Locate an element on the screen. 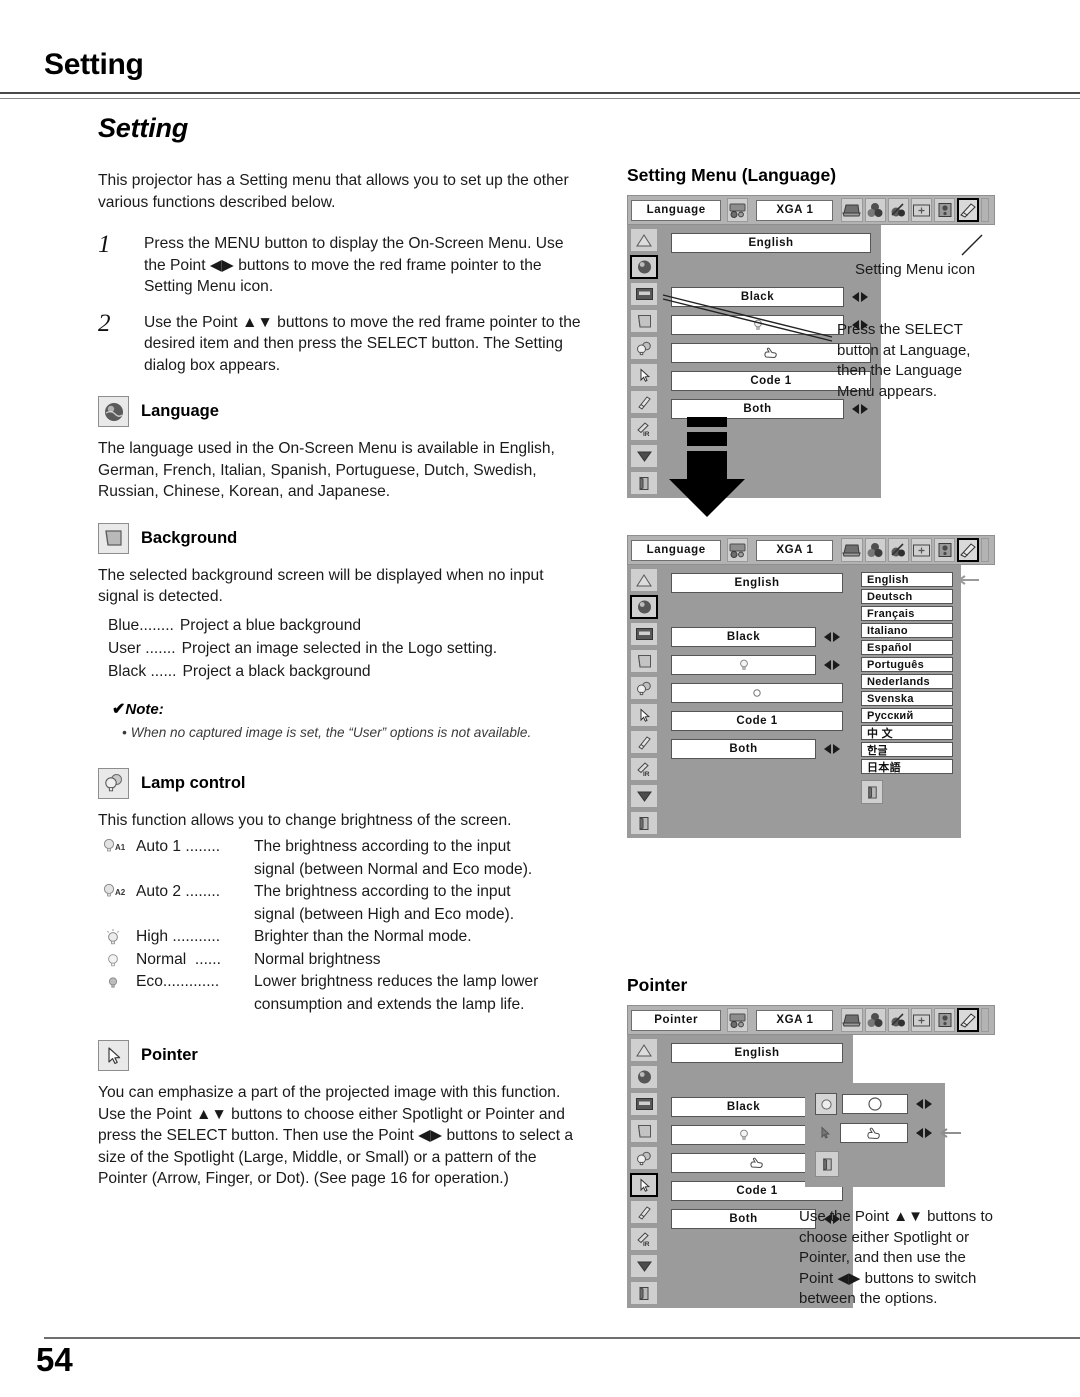 The width and height of the screenshot is (1080, 1397). osd-row-value is located at coordinates (743, 1135).